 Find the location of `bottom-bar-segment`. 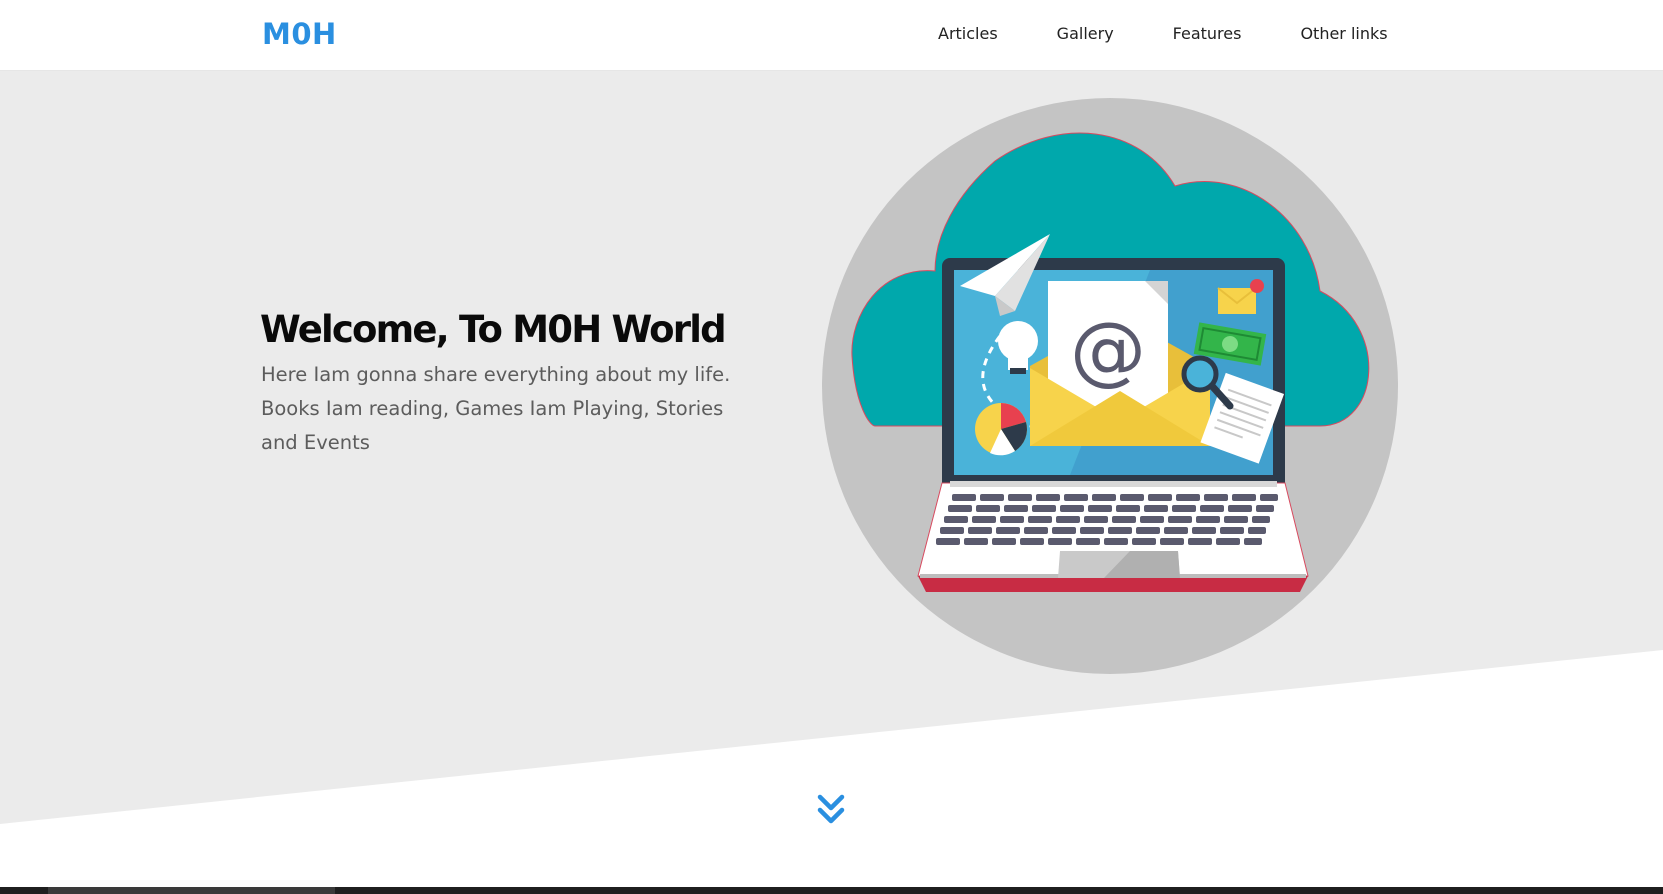

bottom-bar-segment is located at coordinates (191, 890).